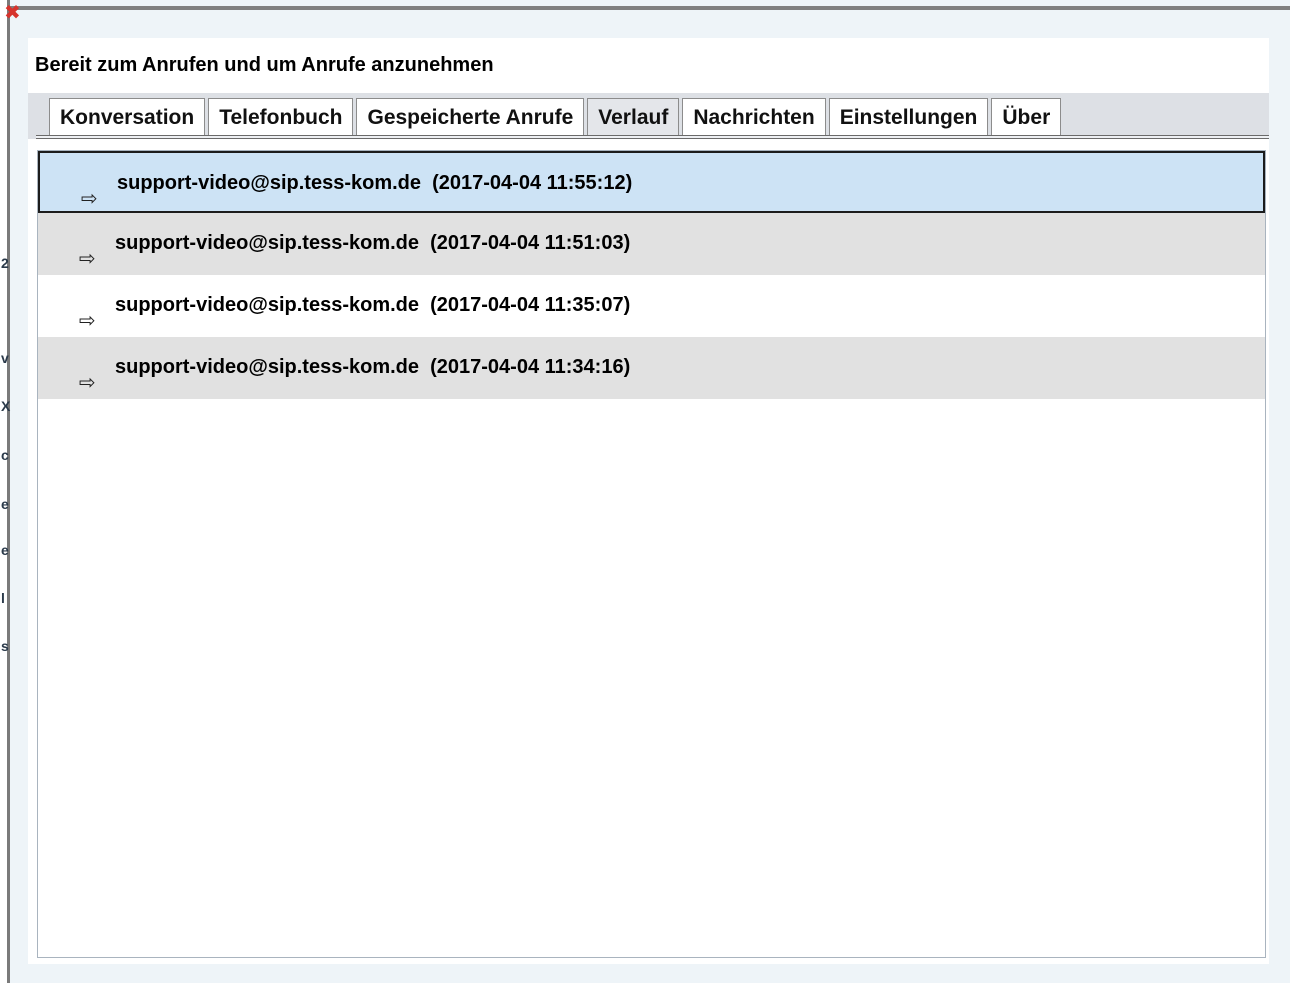 Image resolution: width=1290 pixels, height=983 pixels. Describe the element at coordinates (754, 117) in the screenshot. I see `tab-nachrichten: Nachrichten` at that location.